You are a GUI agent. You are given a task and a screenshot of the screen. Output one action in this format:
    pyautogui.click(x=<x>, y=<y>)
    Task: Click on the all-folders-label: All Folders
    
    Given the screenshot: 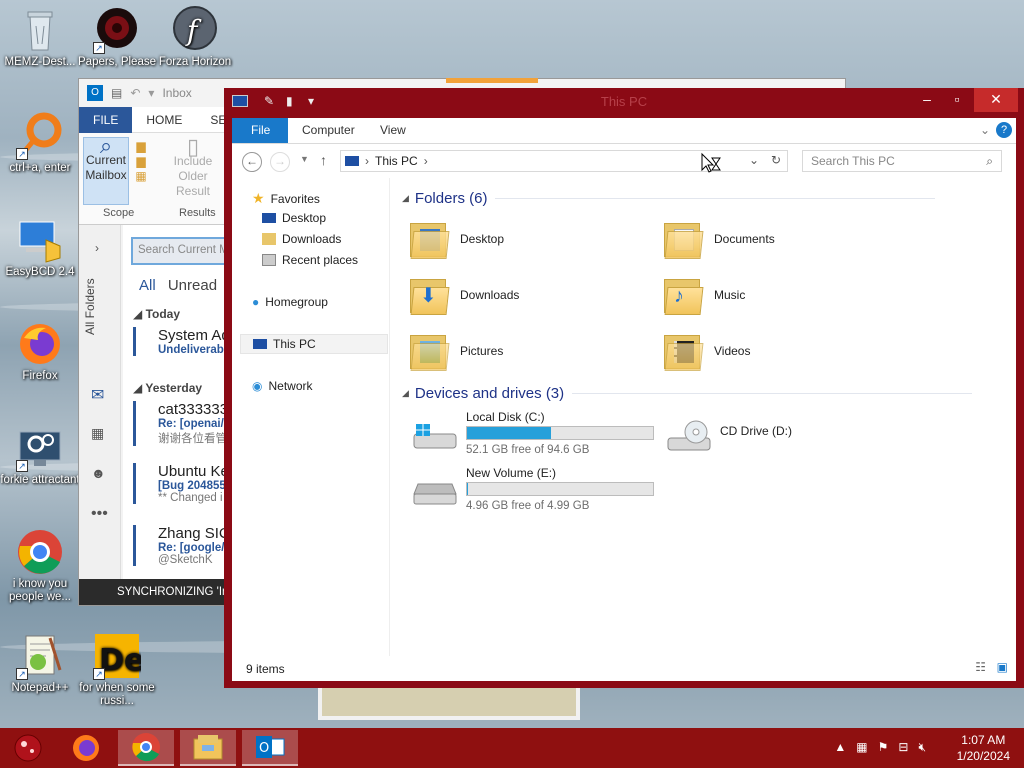 What is the action you would take?
    pyautogui.click(x=90, y=295)
    